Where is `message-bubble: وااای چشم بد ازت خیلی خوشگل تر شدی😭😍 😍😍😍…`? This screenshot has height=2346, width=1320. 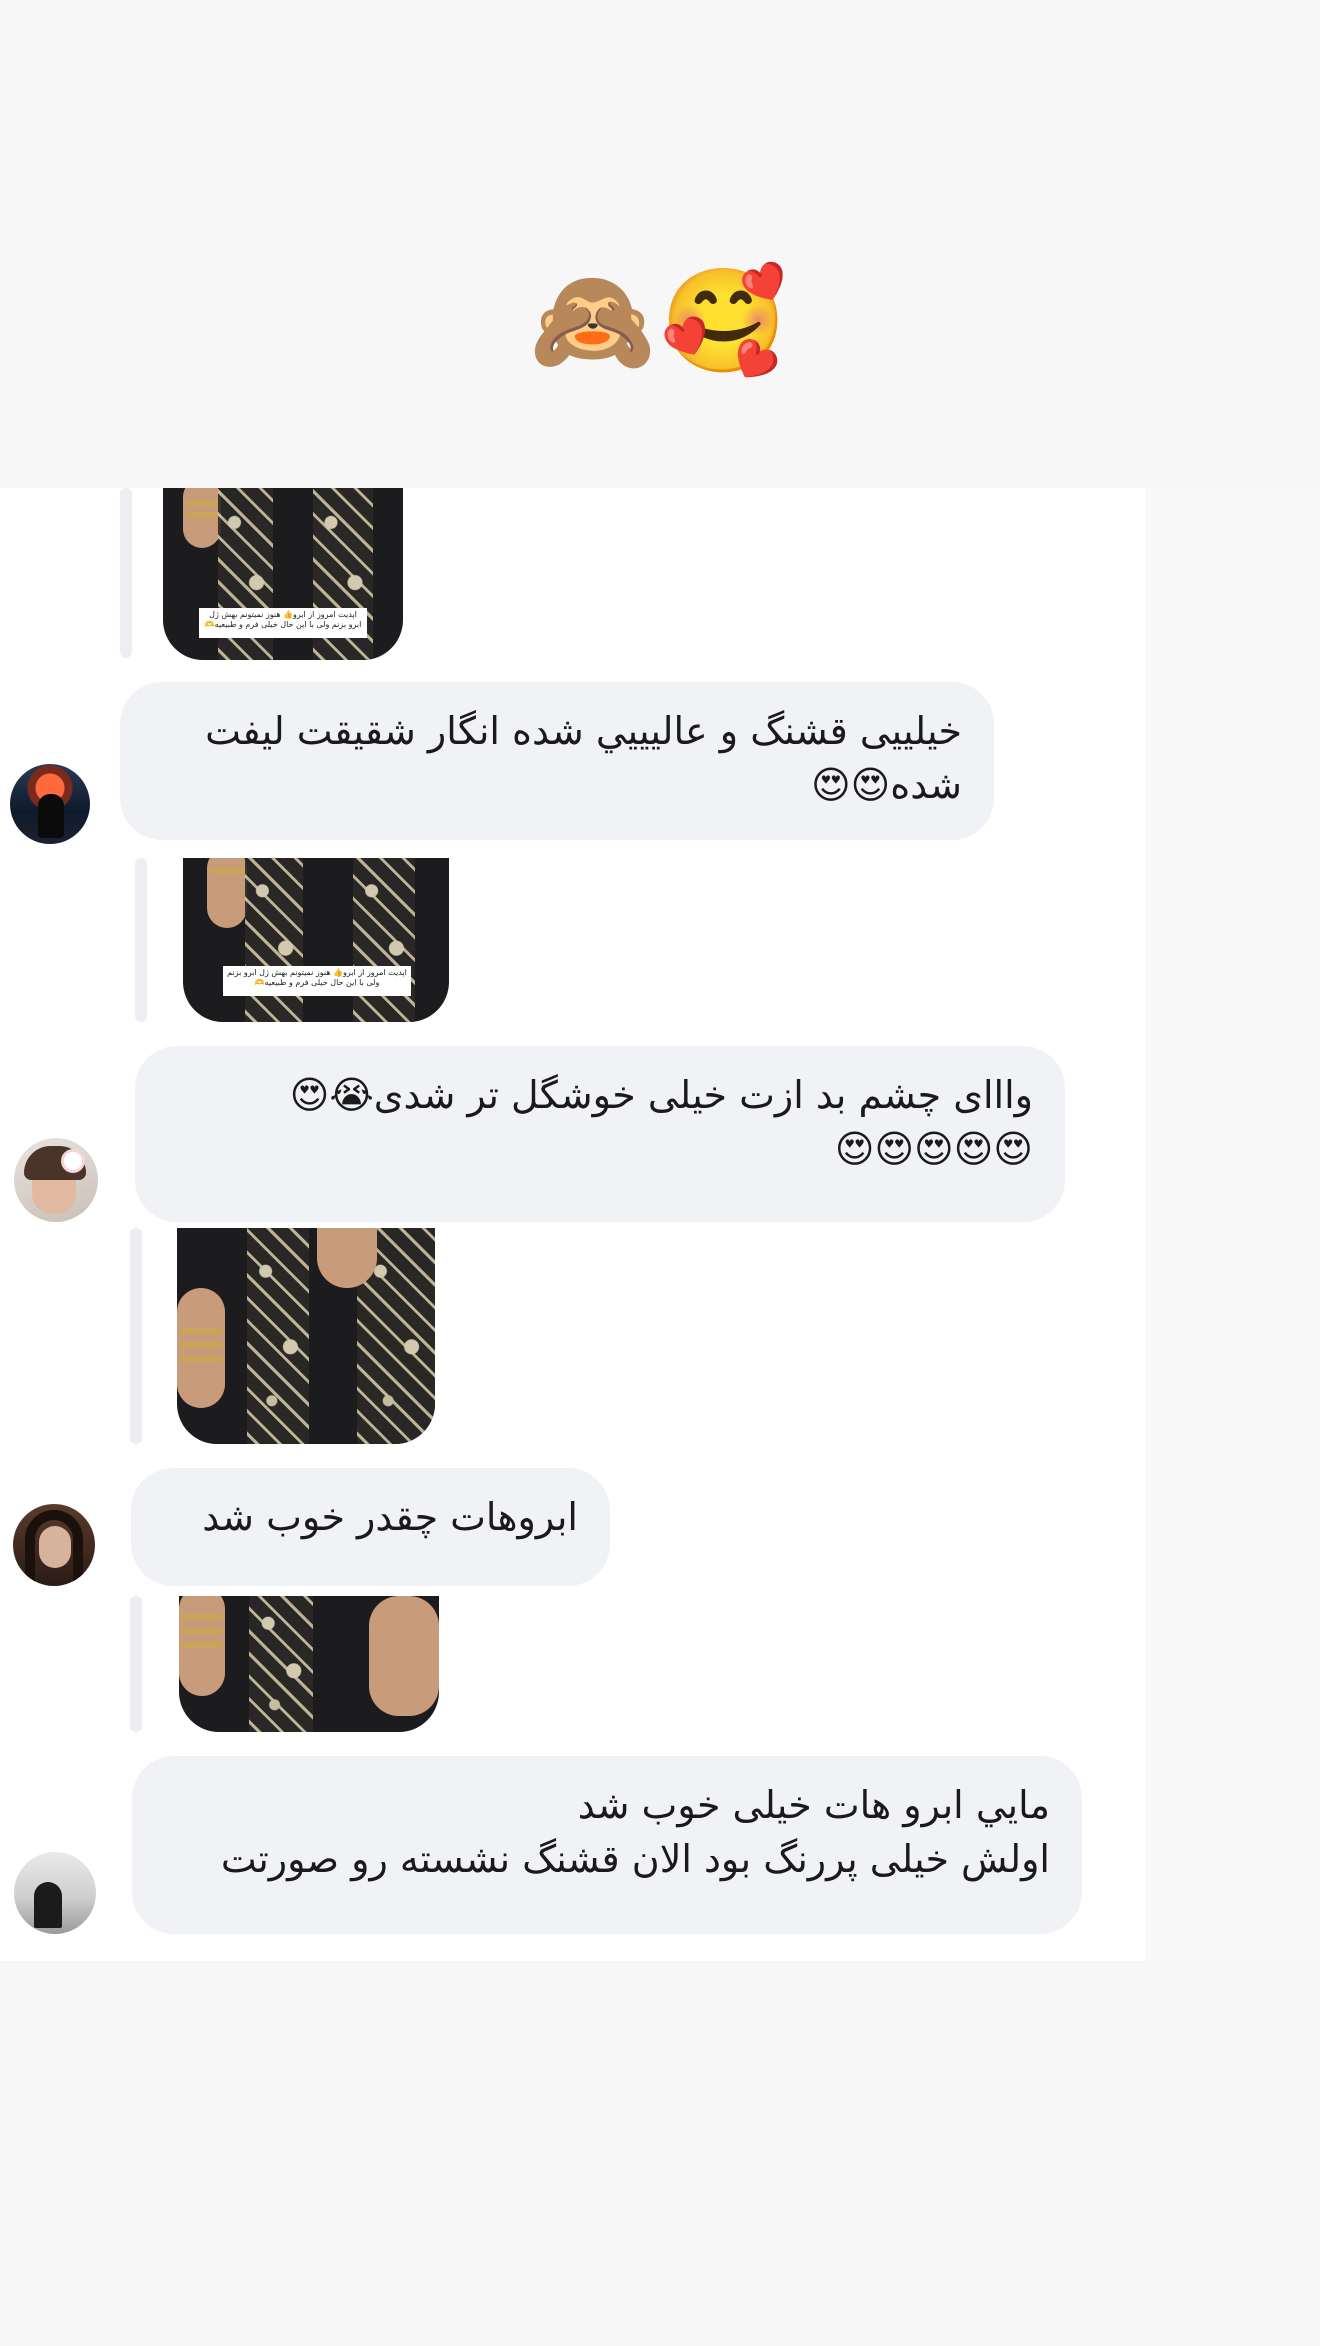
message-bubble: وااای چشم بد ازت خیلی خوشگل تر شدی😭😍 😍😍😍… is located at coordinates (600, 1134).